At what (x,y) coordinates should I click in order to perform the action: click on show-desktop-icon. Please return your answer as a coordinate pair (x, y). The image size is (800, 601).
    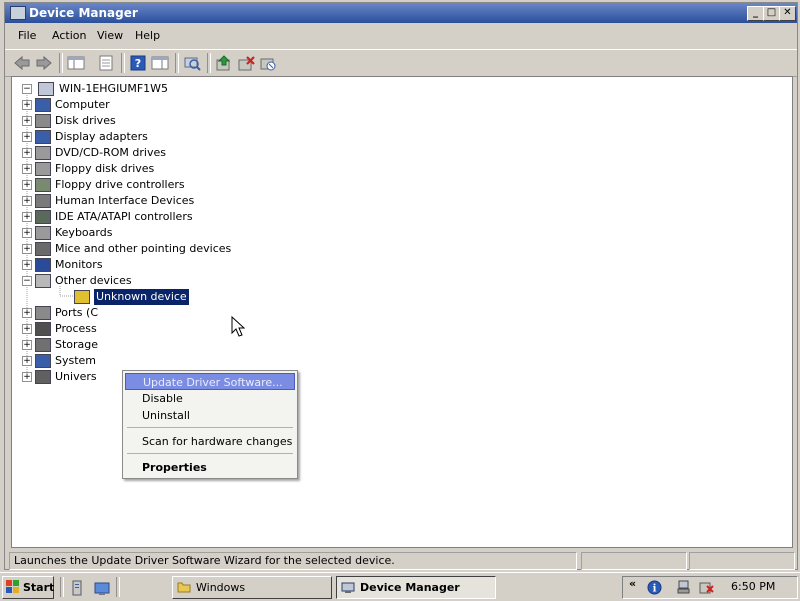
    Looking at the image, I should click on (102, 588).